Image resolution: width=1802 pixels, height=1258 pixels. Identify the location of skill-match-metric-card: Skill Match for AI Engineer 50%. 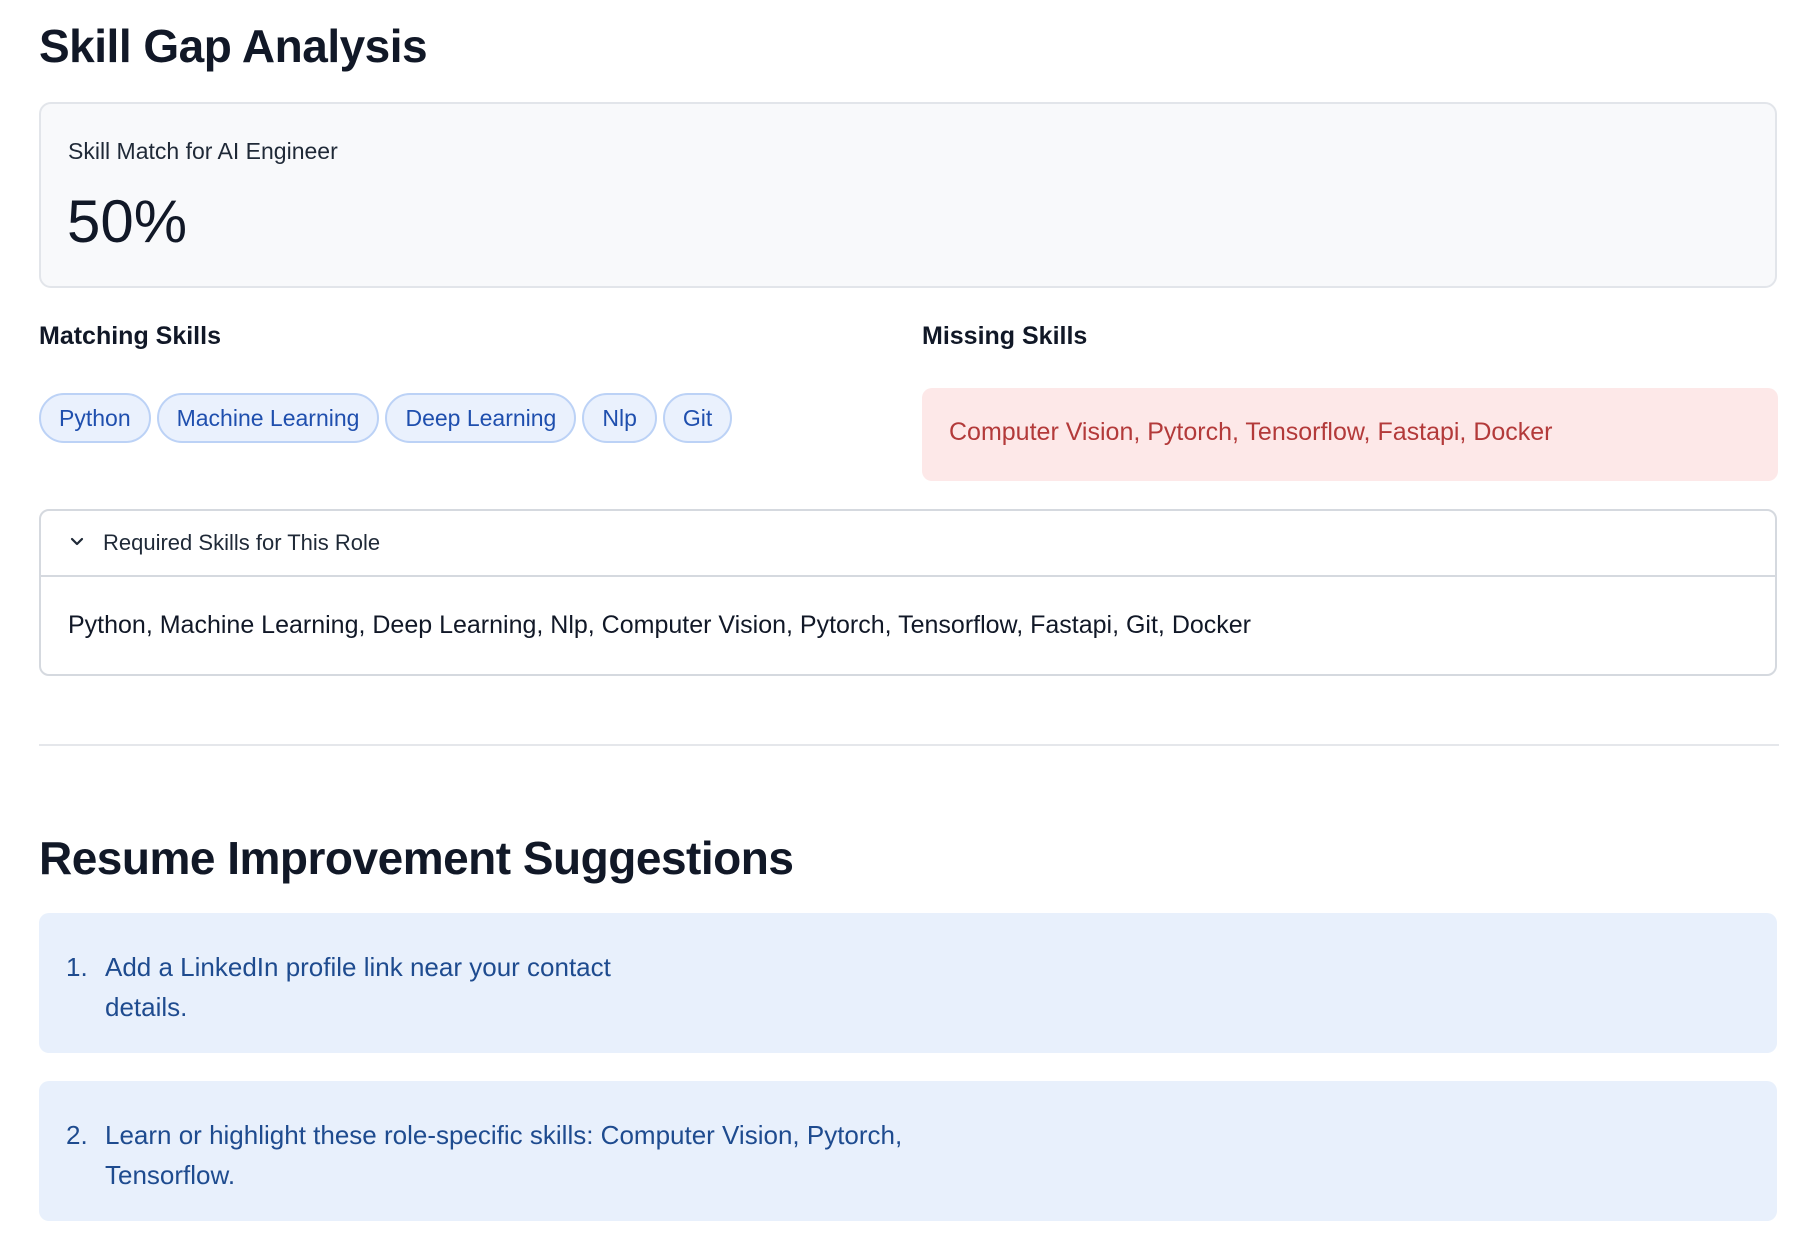
(908, 195).